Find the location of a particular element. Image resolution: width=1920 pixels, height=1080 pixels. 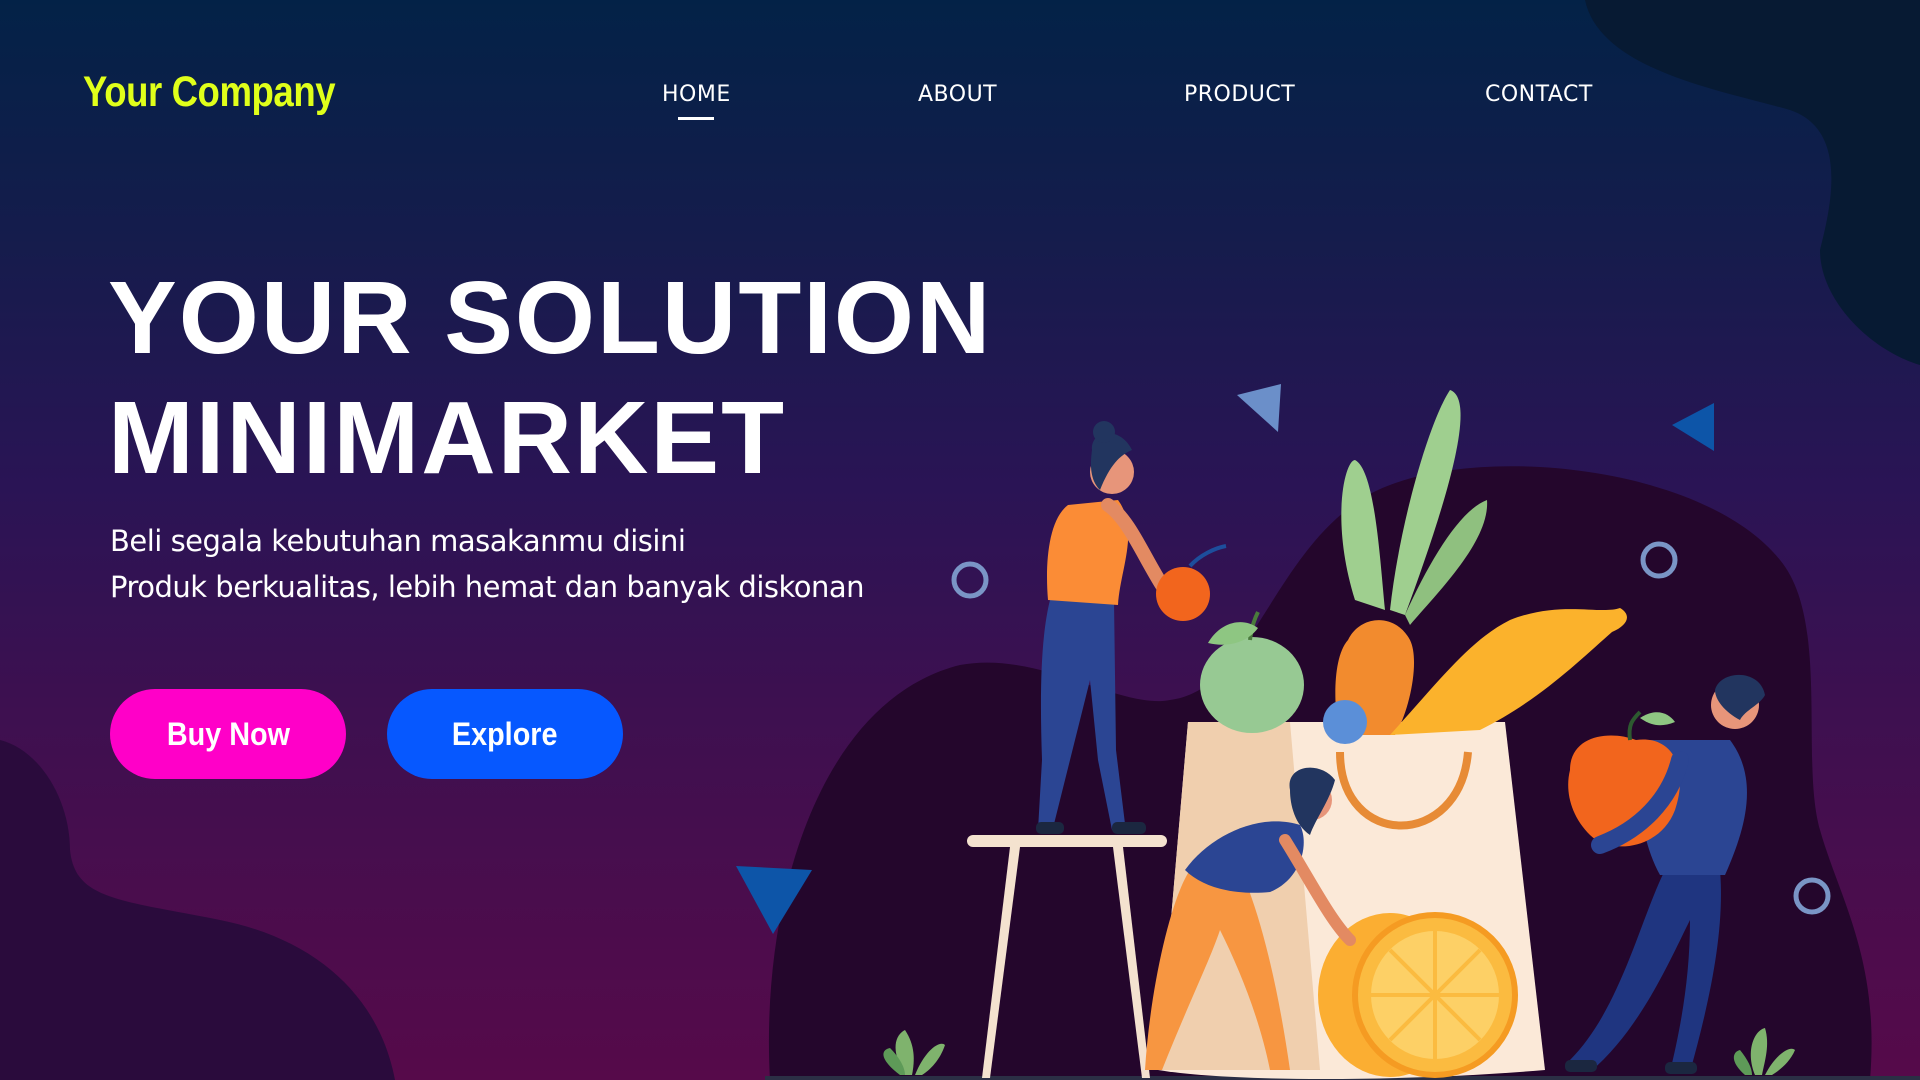

explore-label: Explore is located at coordinates (505, 733).